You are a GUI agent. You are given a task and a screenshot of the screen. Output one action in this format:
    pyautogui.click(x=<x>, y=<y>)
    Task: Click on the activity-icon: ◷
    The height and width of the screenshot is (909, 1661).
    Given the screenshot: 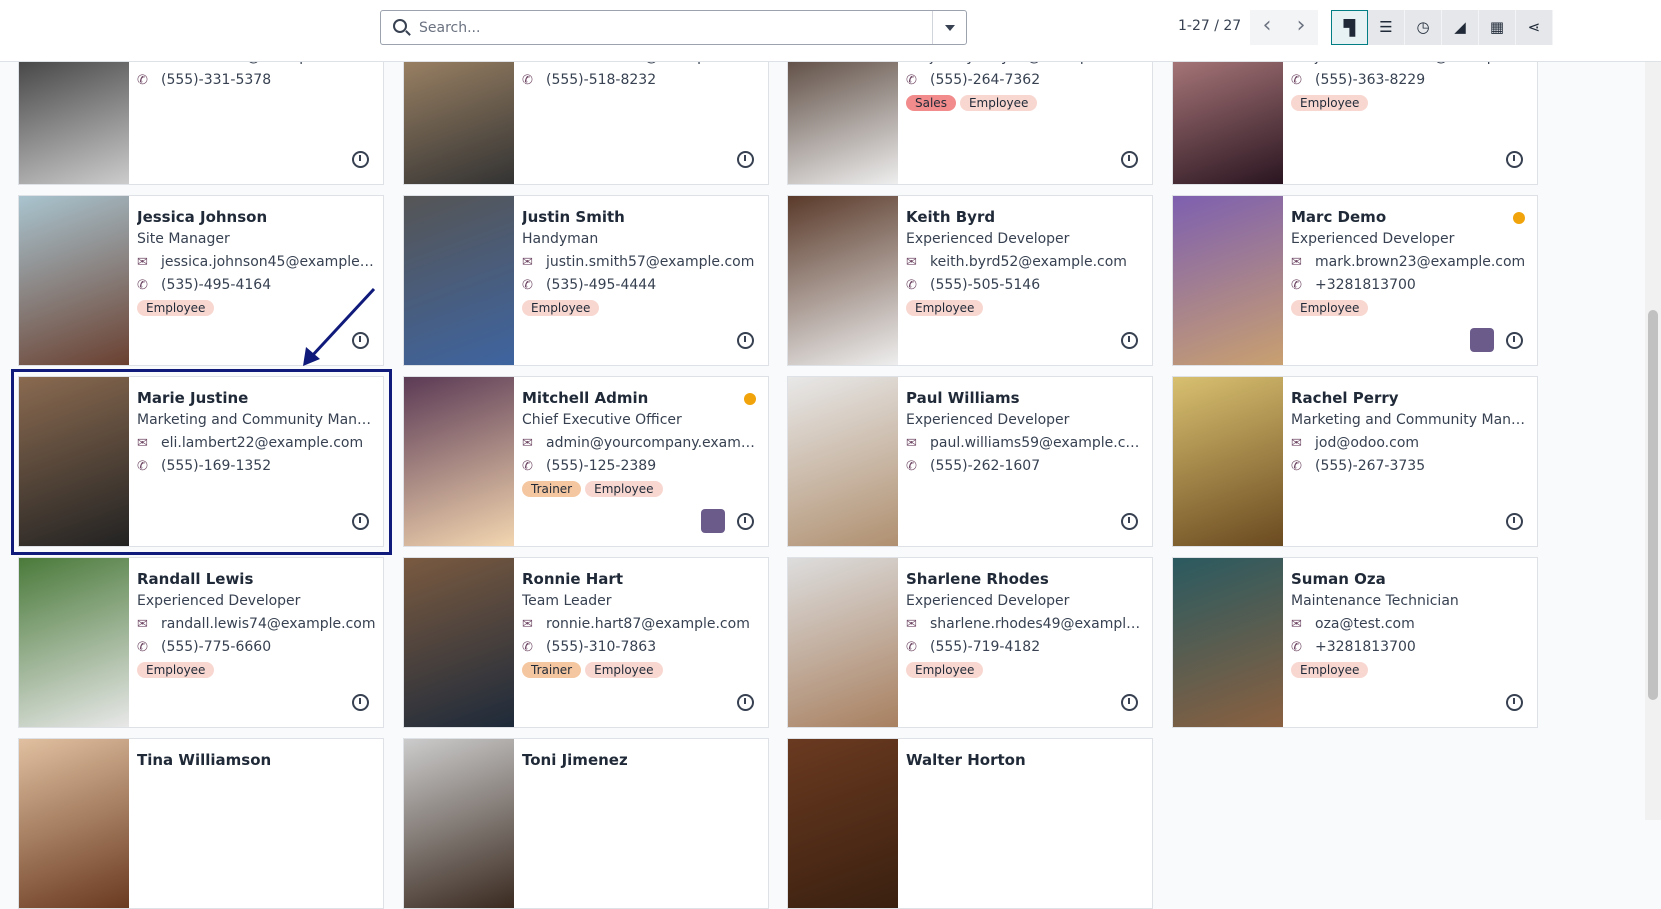 What is the action you would take?
    pyautogui.click(x=1423, y=27)
    